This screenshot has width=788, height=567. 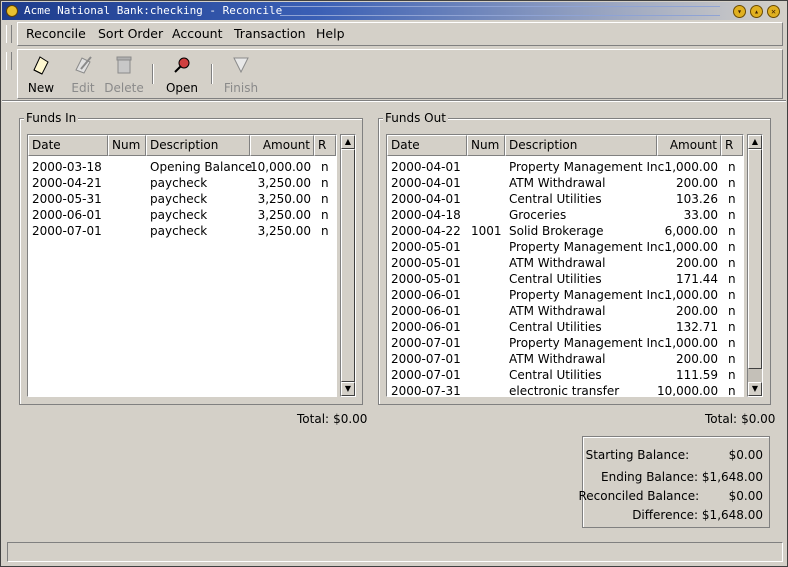 What do you see at coordinates (182, 231) in the screenshot?
I see `table-row: 2000-07-01 paycheck 3,250.00 n` at bounding box center [182, 231].